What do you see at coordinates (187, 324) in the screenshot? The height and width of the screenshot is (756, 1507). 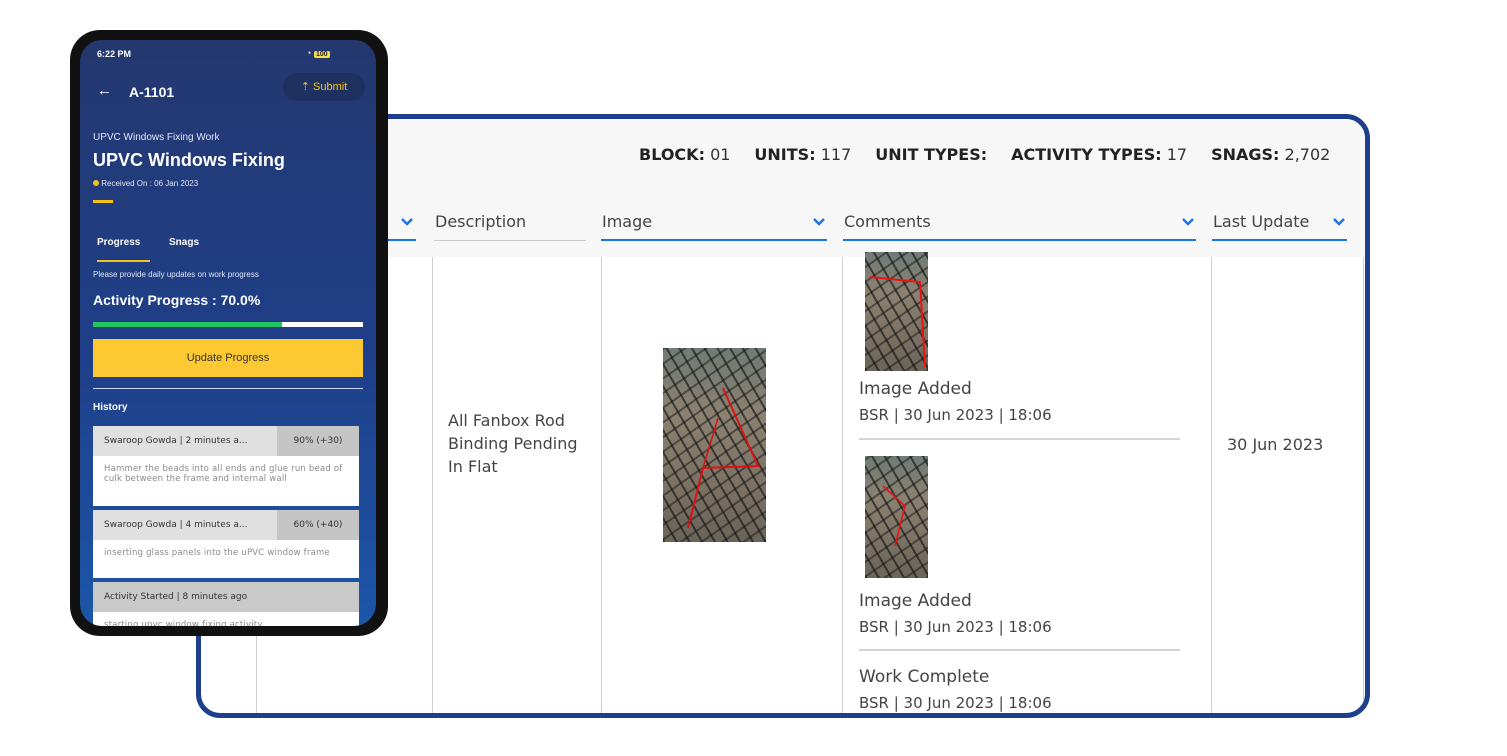 I see `progress-fill` at bounding box center [187, 324].